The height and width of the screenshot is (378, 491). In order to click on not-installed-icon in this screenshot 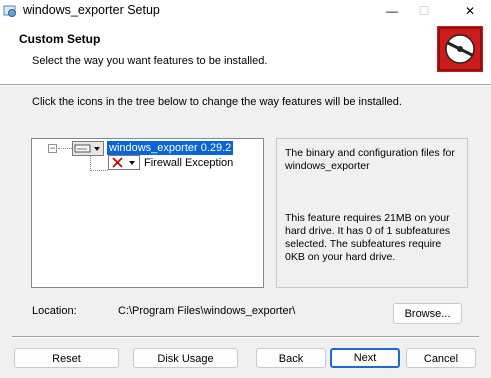, I will do `click(123, 162)`.